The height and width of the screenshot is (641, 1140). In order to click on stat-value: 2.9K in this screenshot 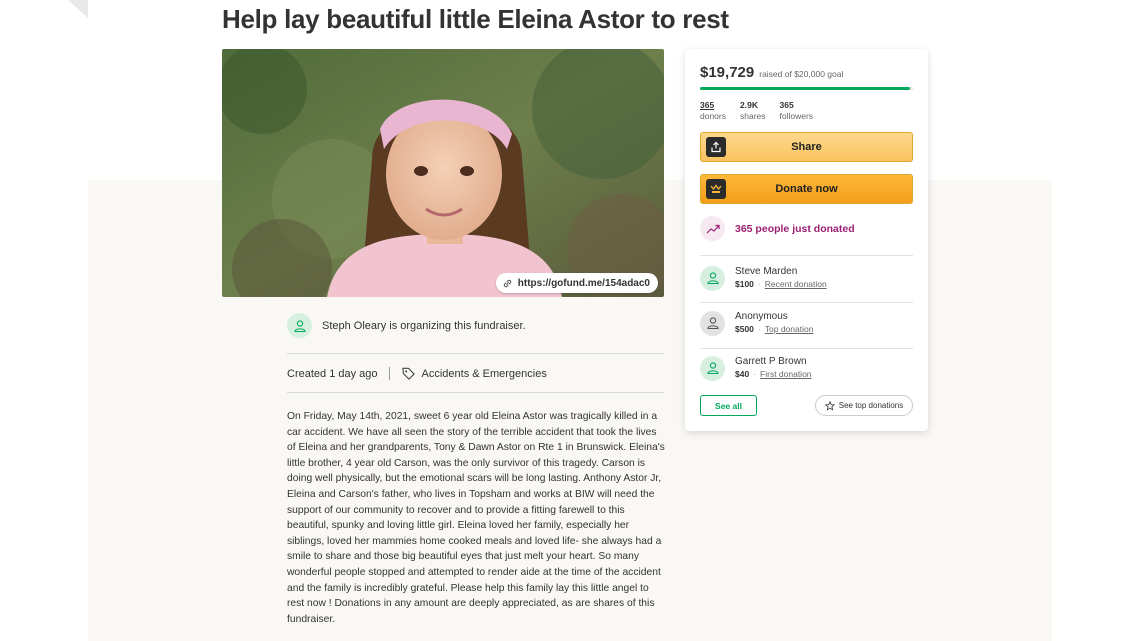, I will do `click(749, 105)`.